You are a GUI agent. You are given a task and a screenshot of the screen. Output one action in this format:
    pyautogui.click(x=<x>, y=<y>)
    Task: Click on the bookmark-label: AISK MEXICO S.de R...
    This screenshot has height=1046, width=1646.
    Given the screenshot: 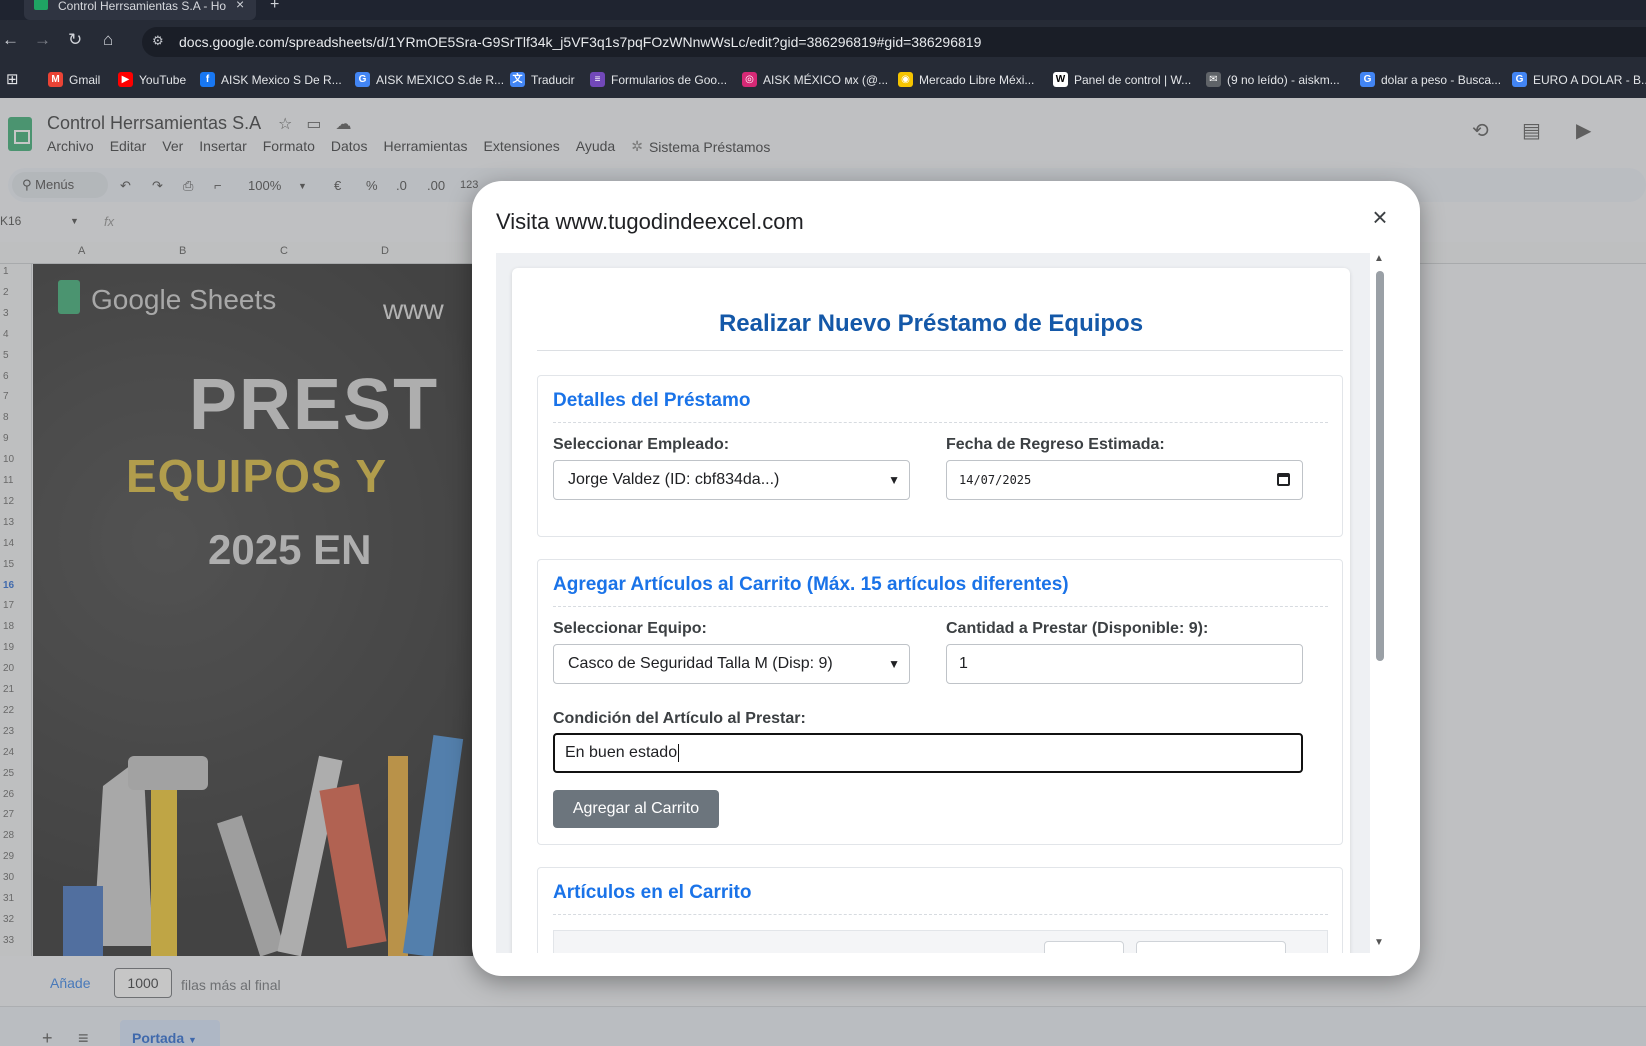 What is the action you would take?
    pyautogui.click(x=440, y=79)
    